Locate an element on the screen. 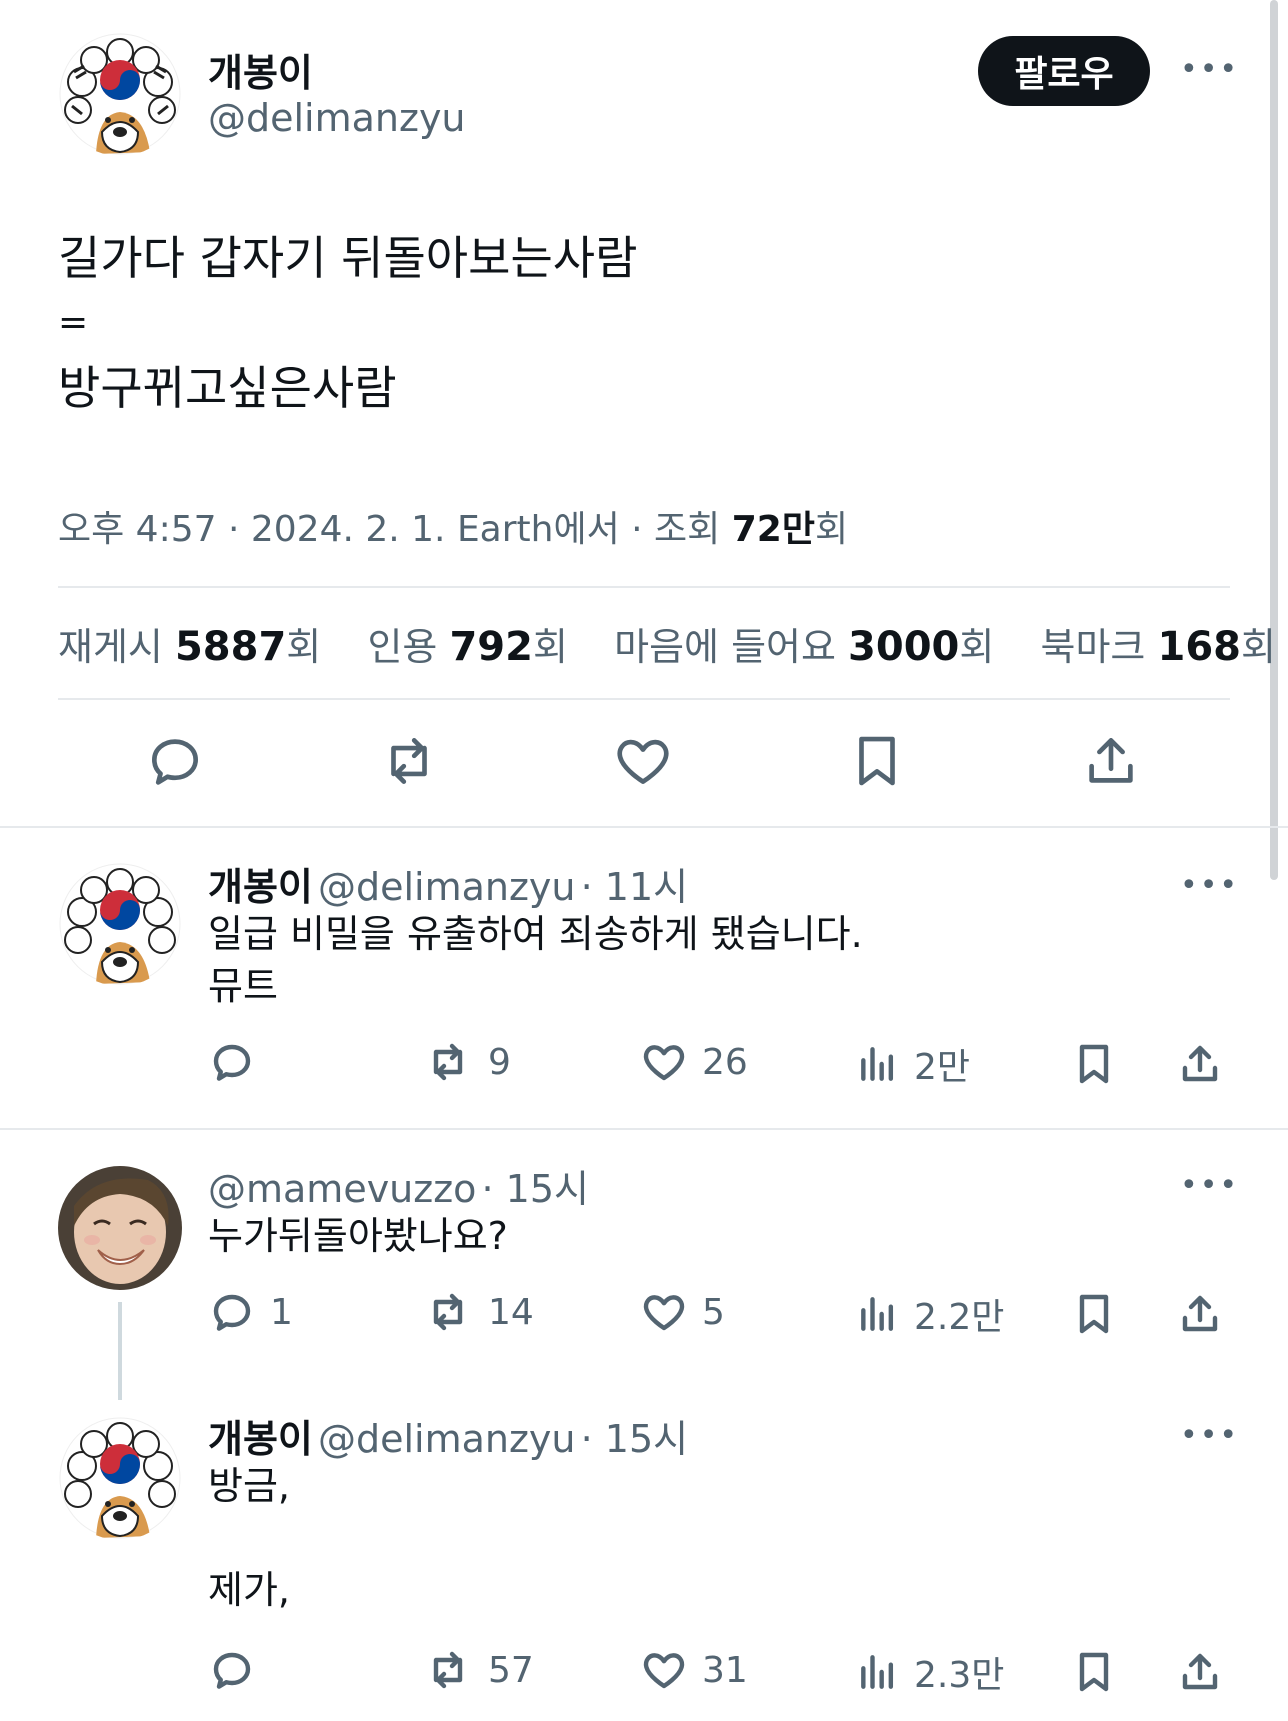  like-button: 5 is located at coordinates (682, 1312).